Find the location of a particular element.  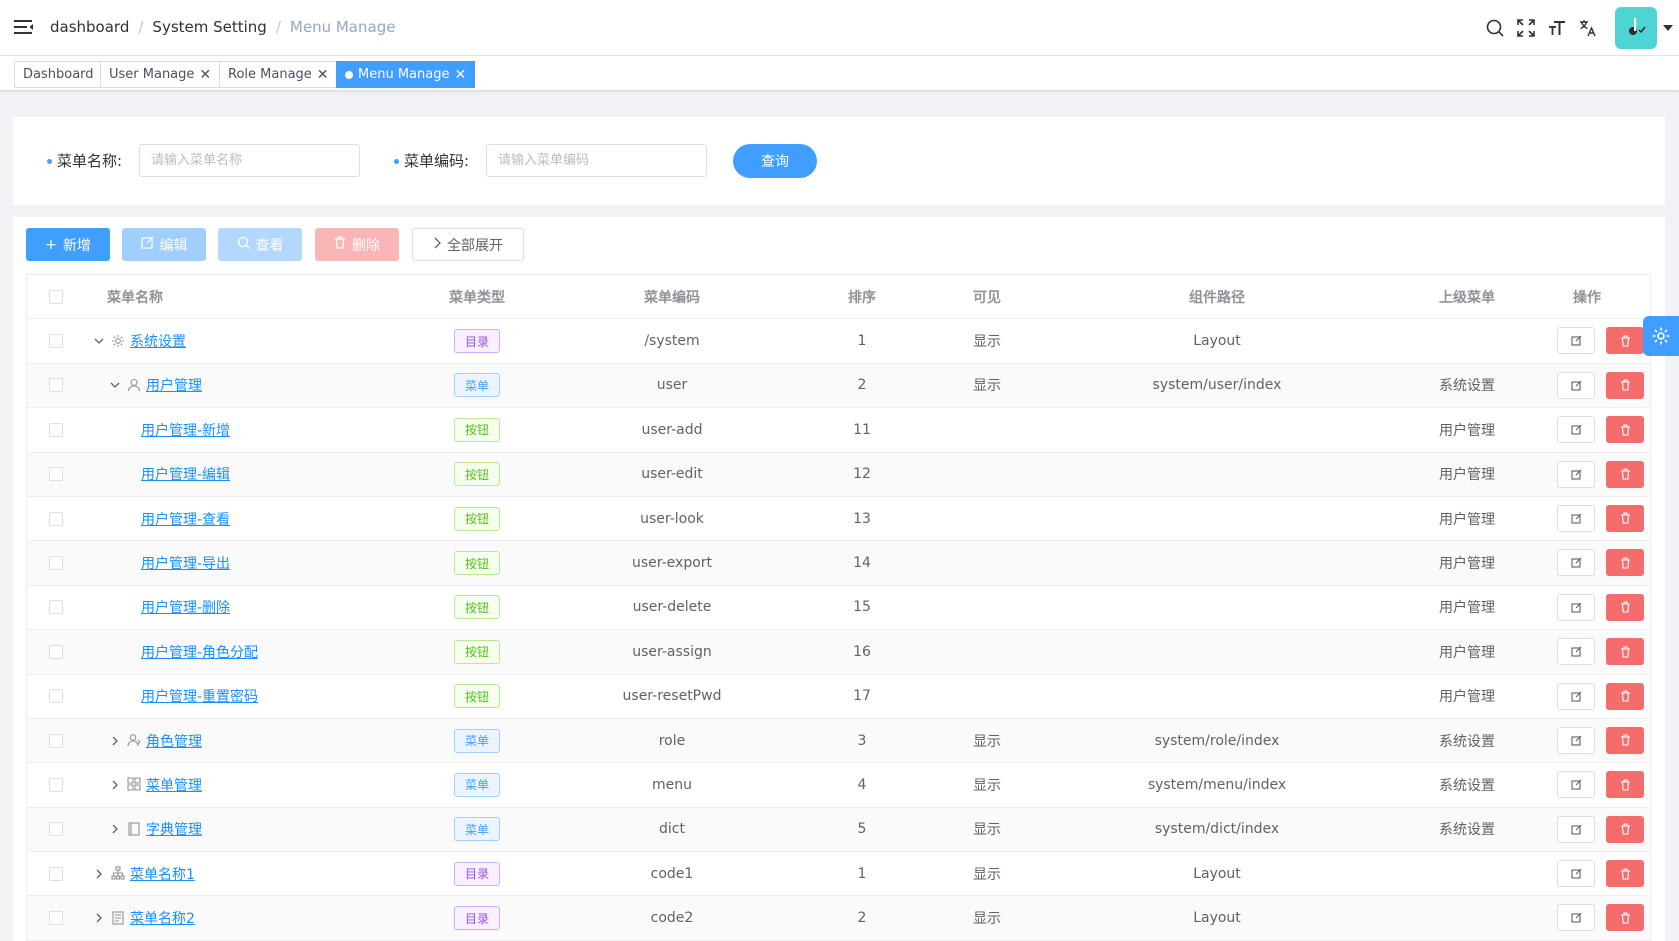

menu-name-link: 角色管理 is located at coordinates (174, 741).